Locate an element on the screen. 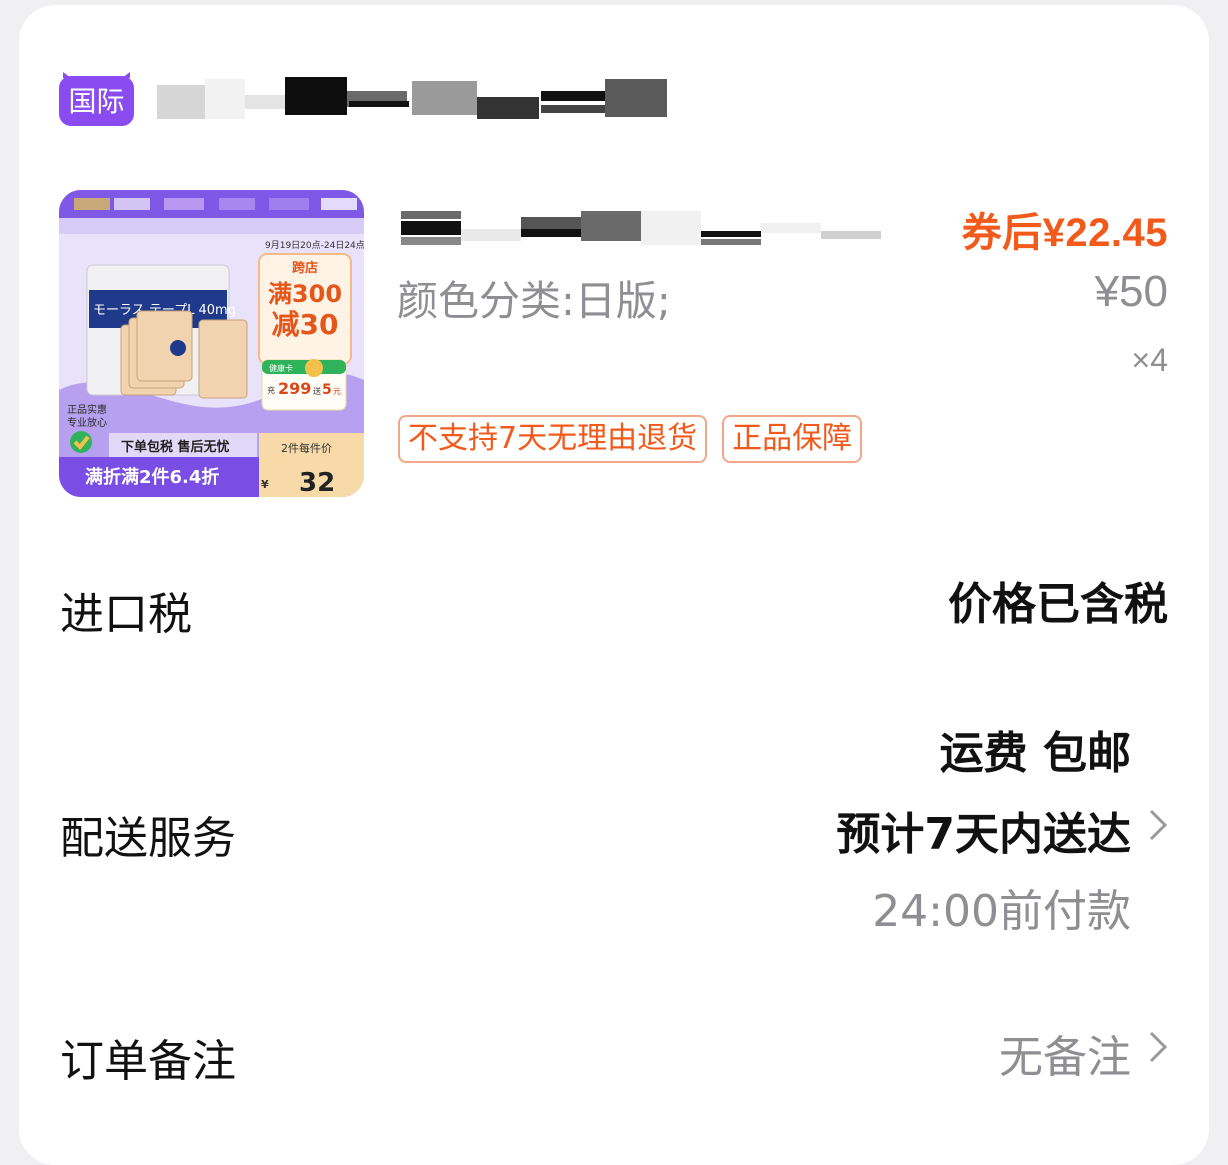  health-card-label: 健康卡 is located at coordinates (281, 368).